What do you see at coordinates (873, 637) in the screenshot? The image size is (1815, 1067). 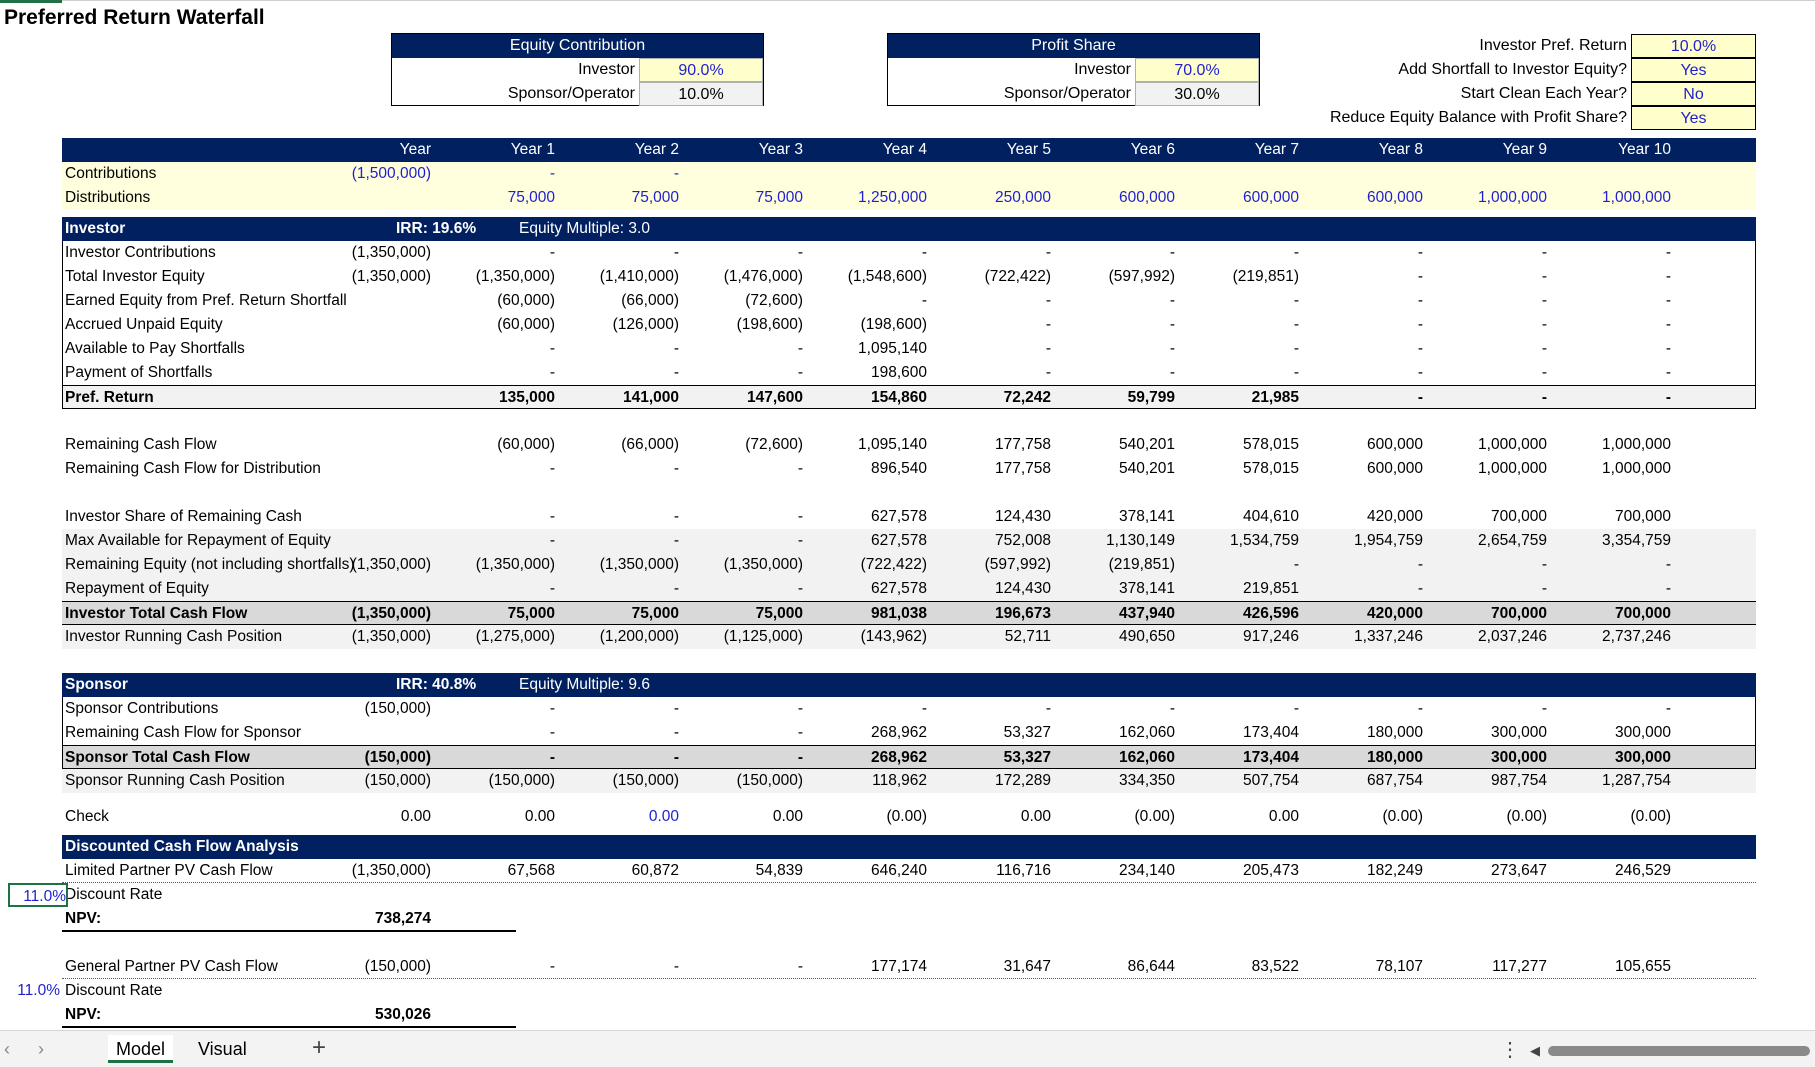 I see `investor-running-row-cell: (143,962)` at bounding box center [873, 637].